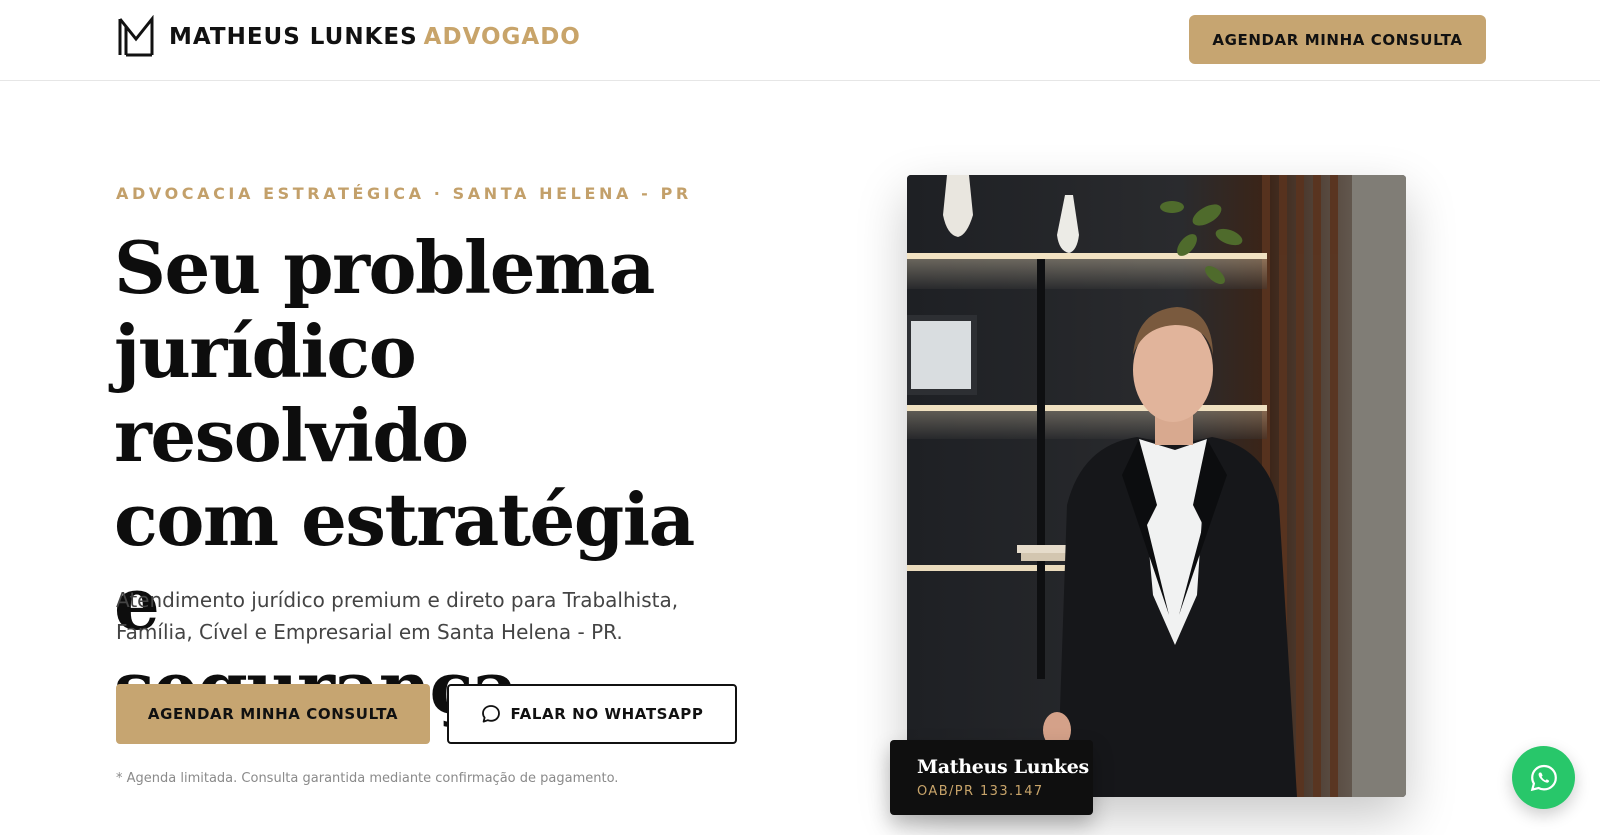 This screenshot has height=835, width=1600. I want to click on whatsapp-icon, so click(1543, 777).